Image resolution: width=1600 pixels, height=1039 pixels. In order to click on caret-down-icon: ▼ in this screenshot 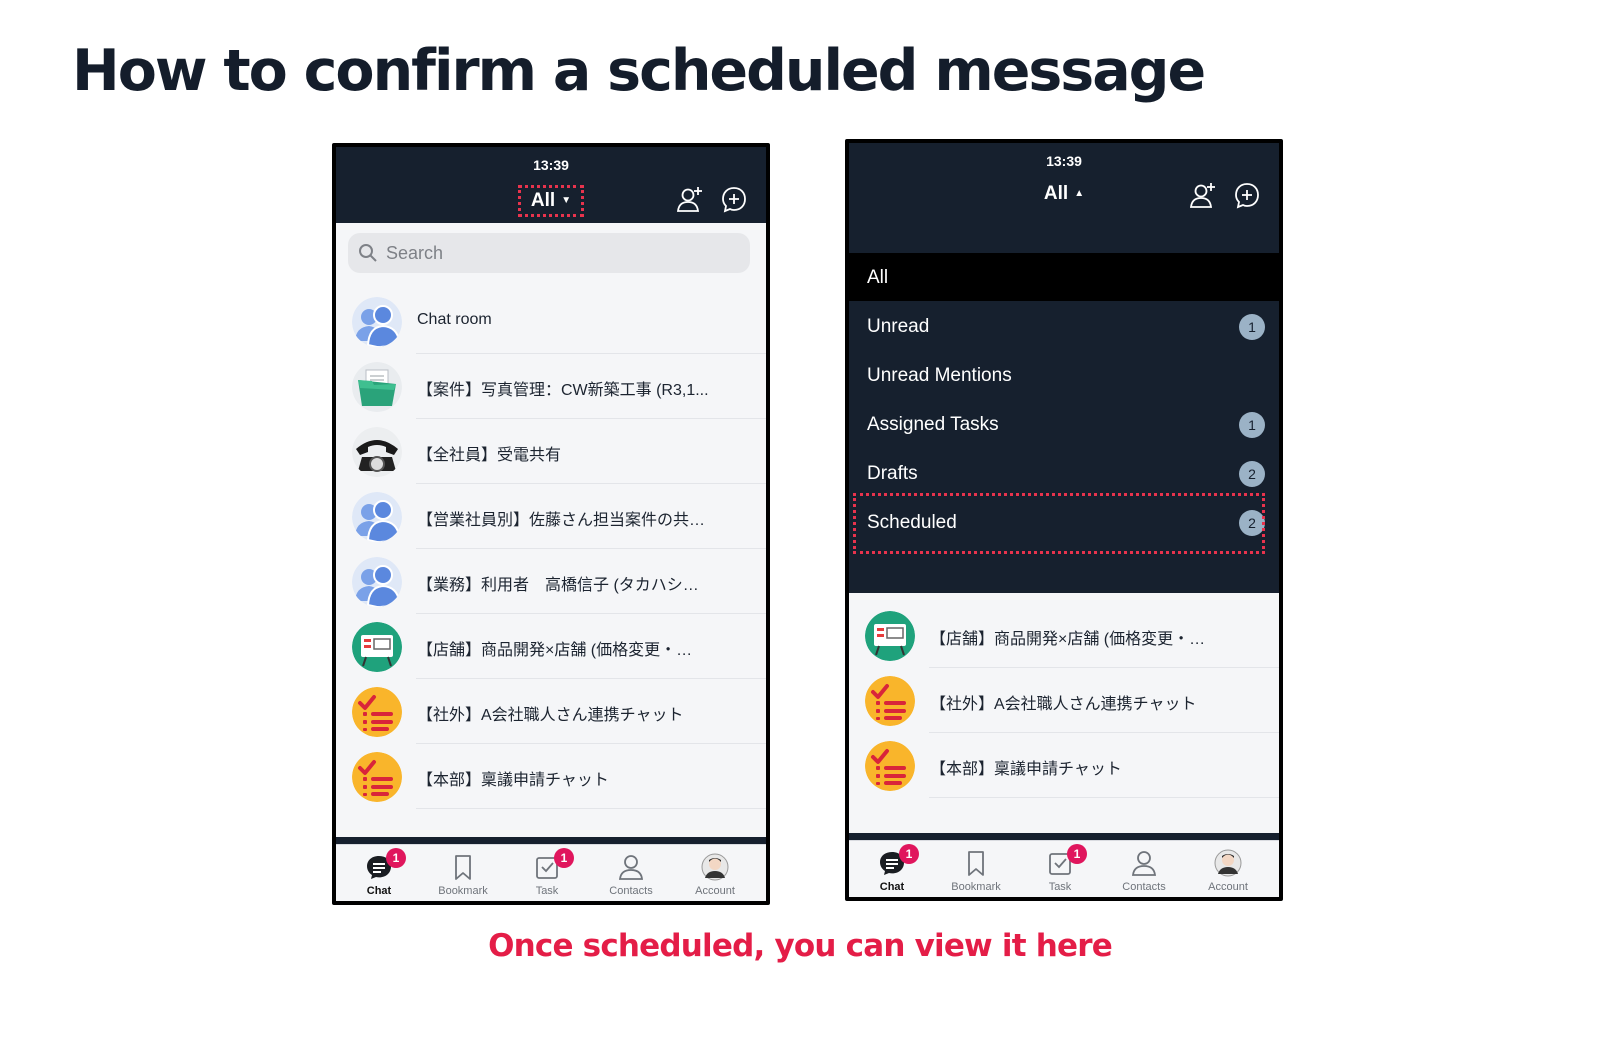, I will do `click(566, 201)`.